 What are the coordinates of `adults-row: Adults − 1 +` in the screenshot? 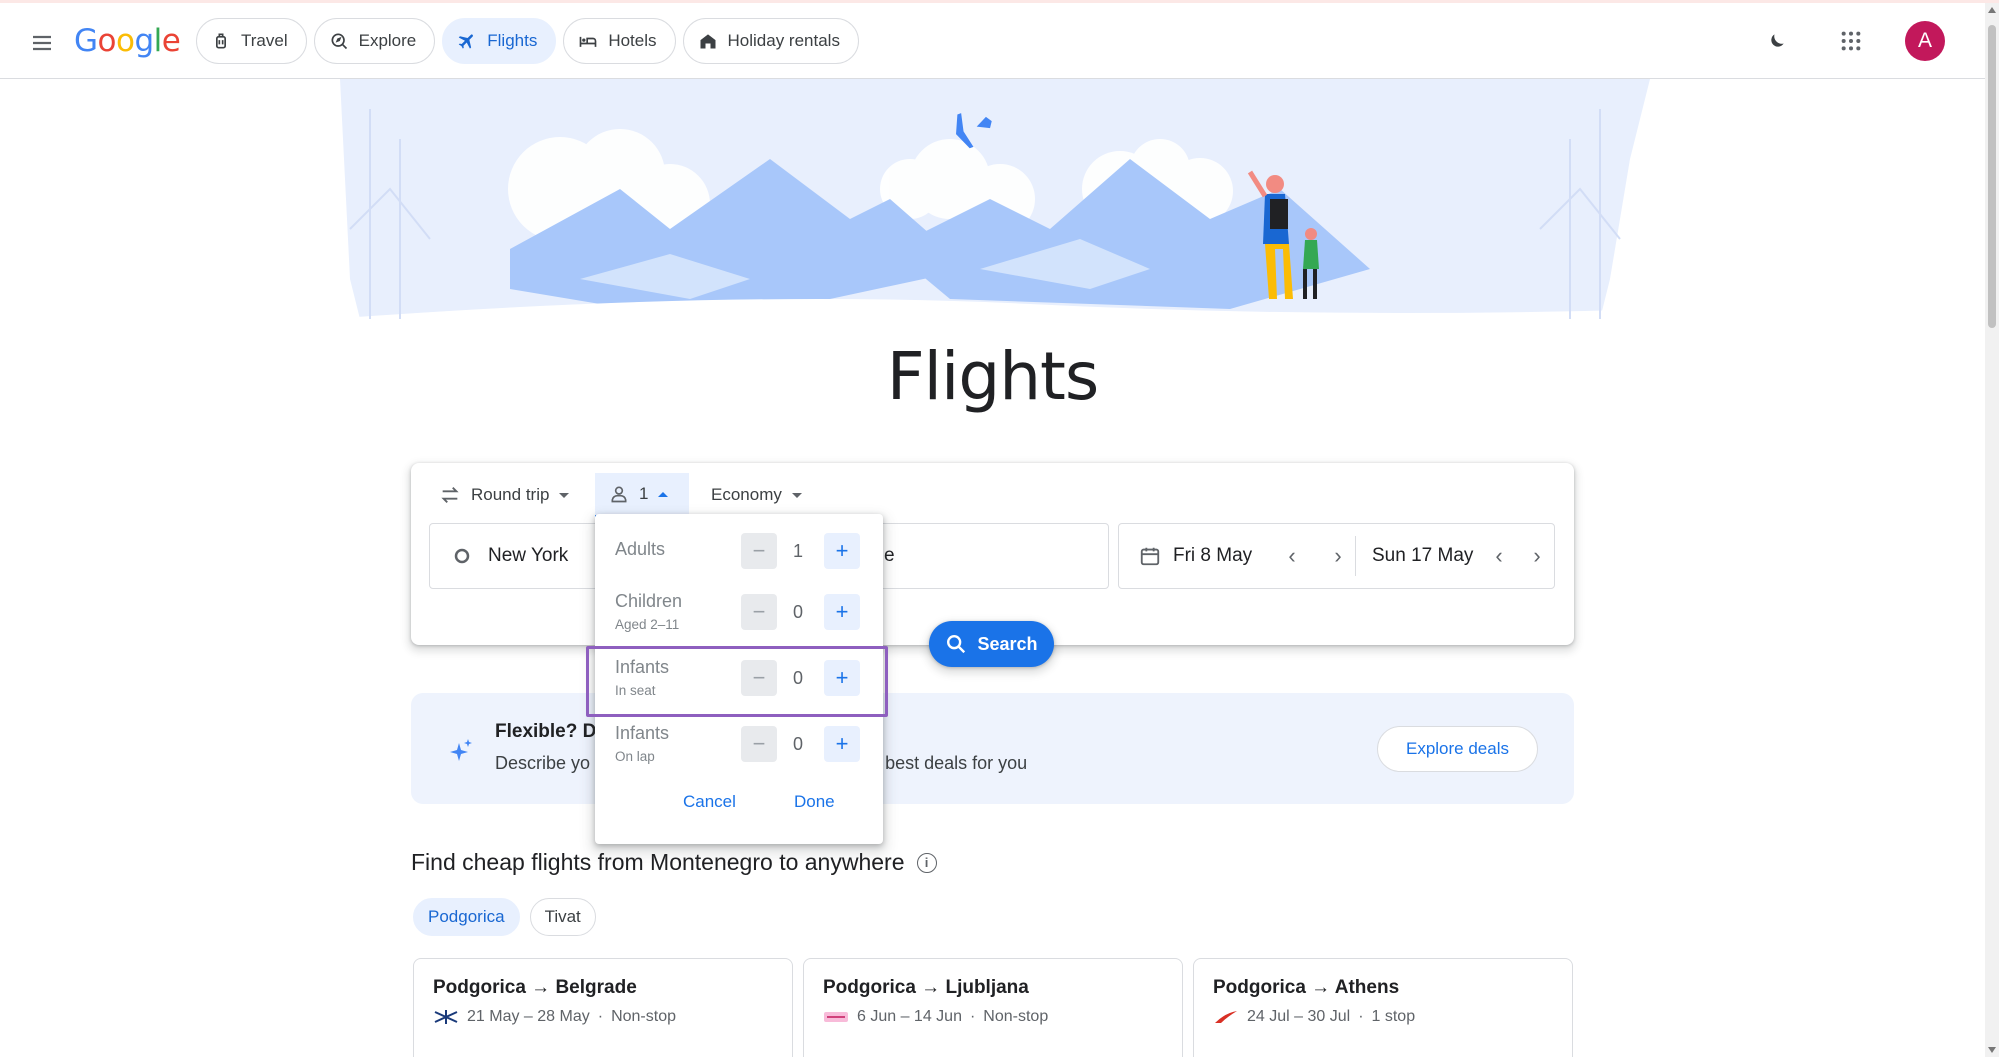 It's located at (739, 551).